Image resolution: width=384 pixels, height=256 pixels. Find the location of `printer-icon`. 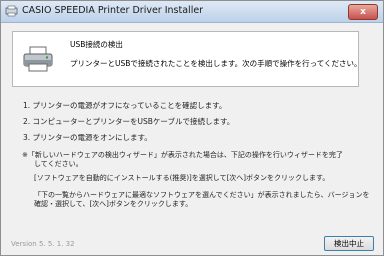

printer-icon is located at coordinates (38, 59).